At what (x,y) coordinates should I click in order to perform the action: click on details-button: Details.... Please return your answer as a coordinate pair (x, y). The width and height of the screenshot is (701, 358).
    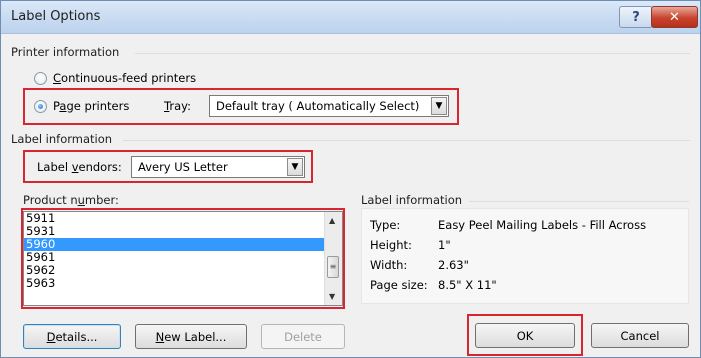
    Looking at the image, I should click on (72, 336).